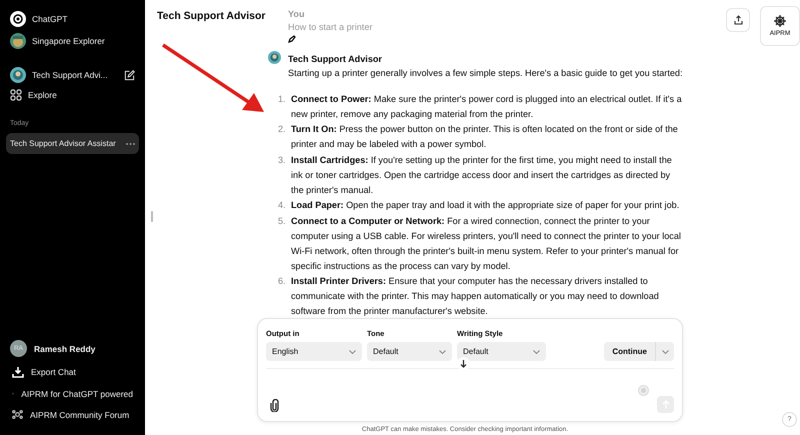  I want to click on sidebar-link: Export Chat, so click(72, 372).